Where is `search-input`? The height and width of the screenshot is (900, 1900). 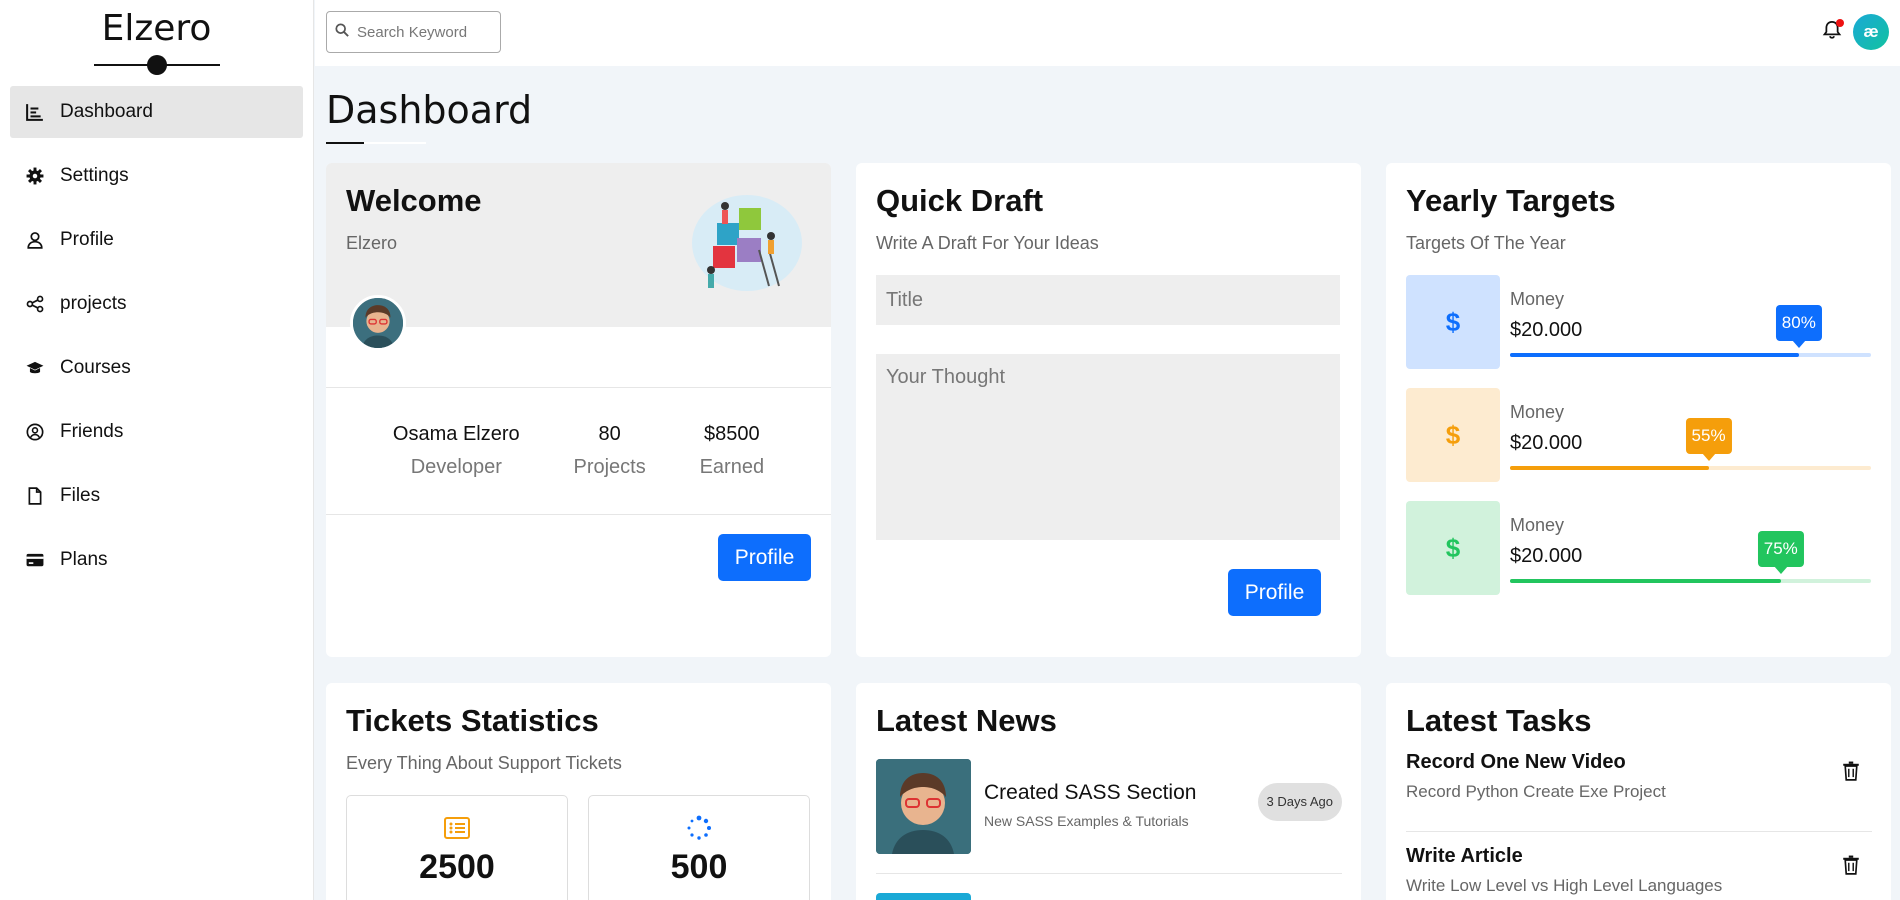
search-input is located at coordinates (427, 32).